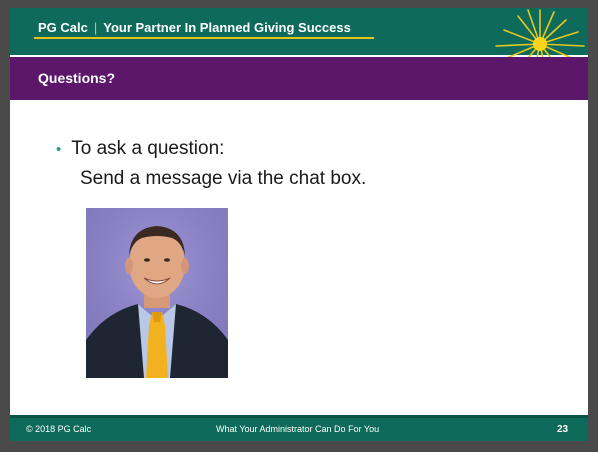 This screenshot has width=598, height=452. I want to click on page-number: 23, so click(563, 429).